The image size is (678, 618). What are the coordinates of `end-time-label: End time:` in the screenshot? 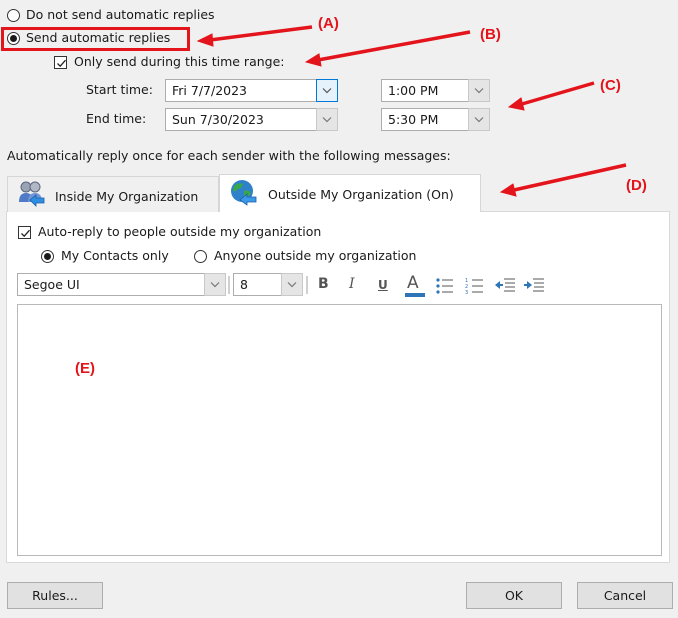 It's located at (116, 118).